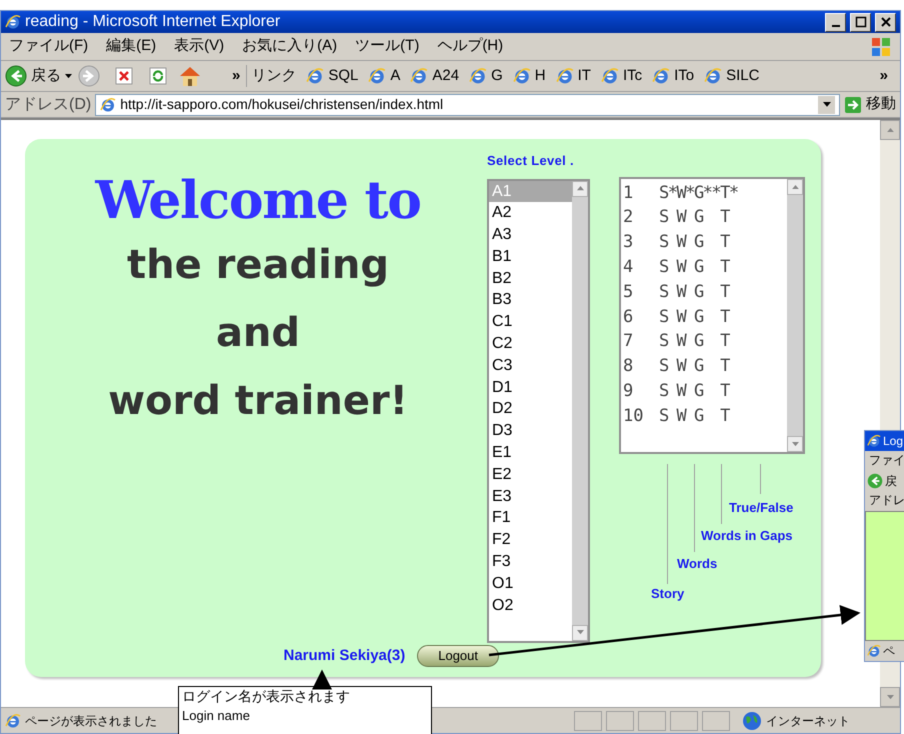 Image resolution: width=904 pixels, height=734 pixels. I want to click on level-option: C2, so click(530, 344).